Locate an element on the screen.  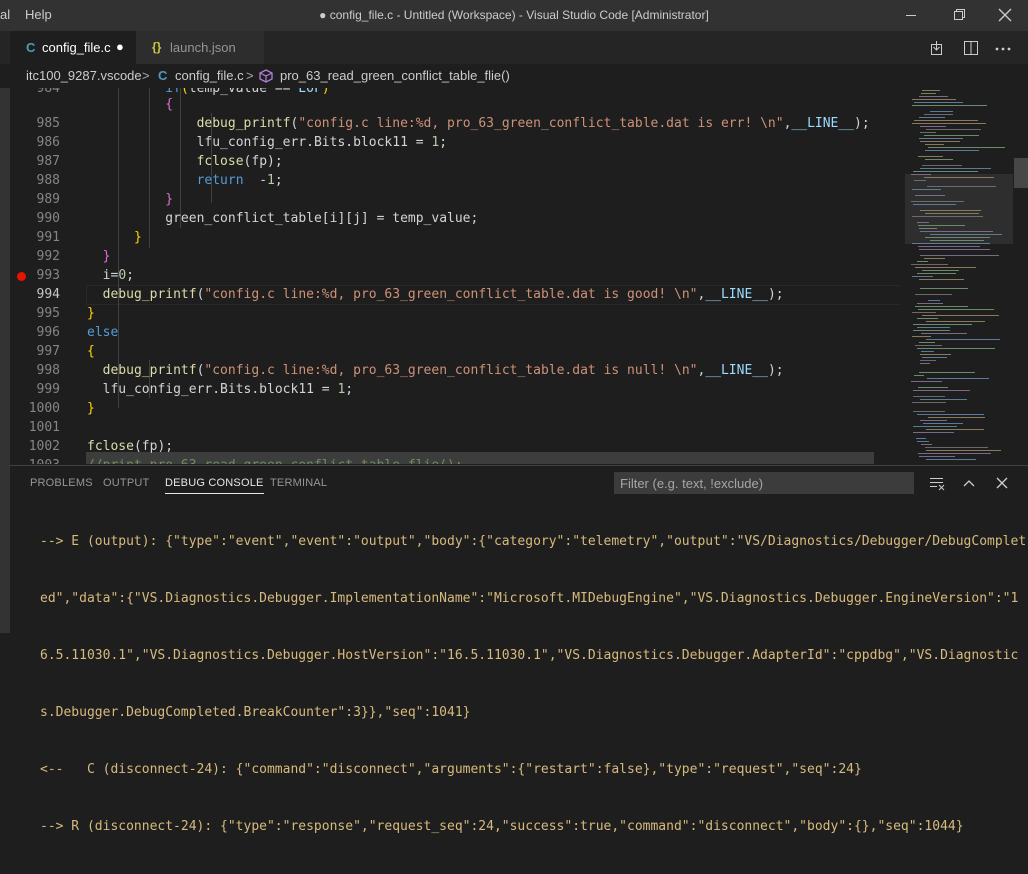
restore-button is located at coordinates (959, 15).